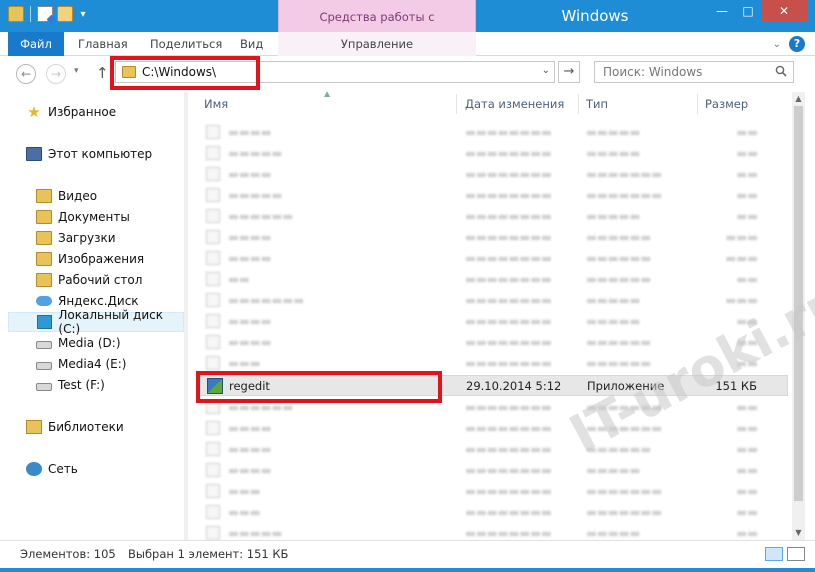  I want to click on file-row-blurred: ▬▬▬▬▬ ▬▬▬▬▬▬▬▬ ▬▬▬▬▬▬▬ ▬▬, so click(493, 195).